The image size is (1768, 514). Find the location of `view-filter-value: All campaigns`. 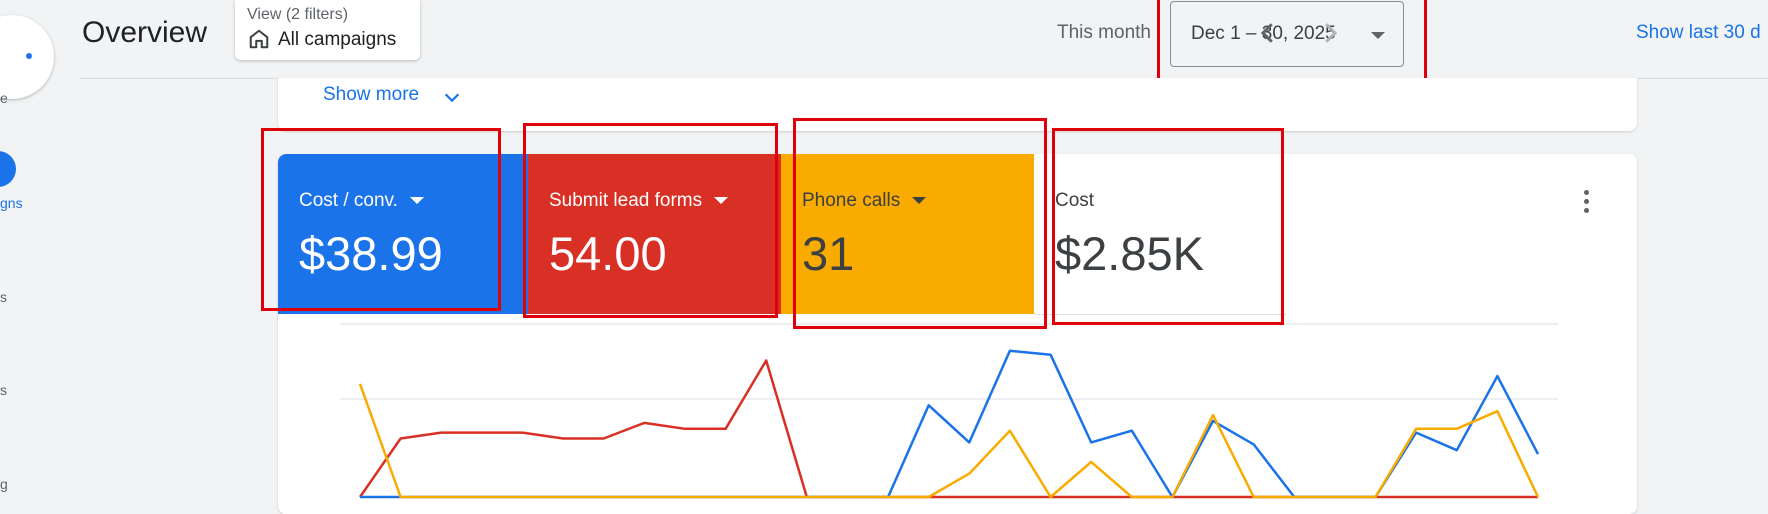

view-filter-value: All campaigns is located at coordinates (337, 39).